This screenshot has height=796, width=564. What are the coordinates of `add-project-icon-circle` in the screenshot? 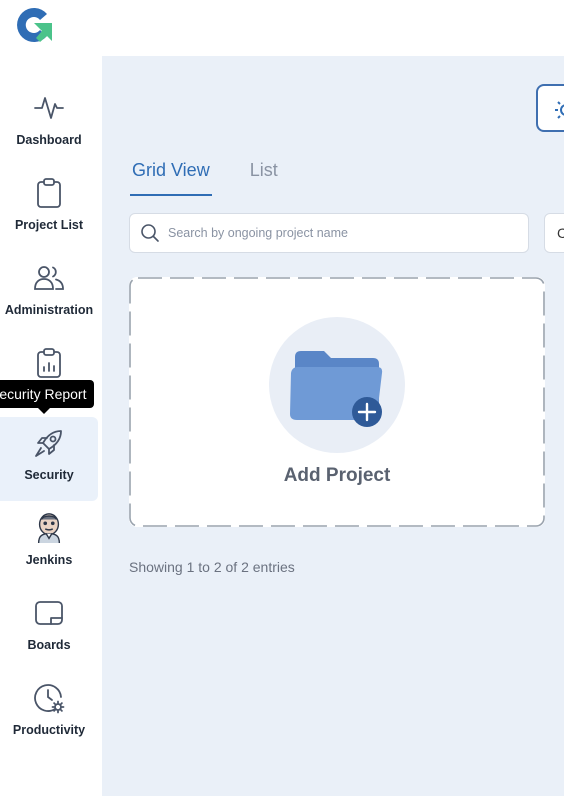 It's located at (337, 385).